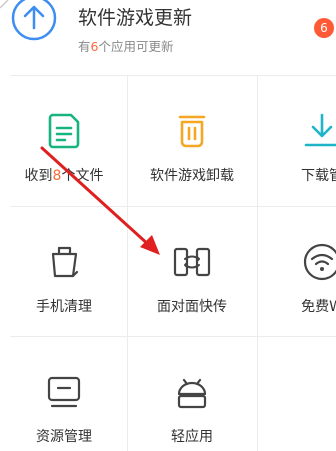 This screenshot has width=336, height=451. Describe the element at coordinates (82, 176) in the screenshot. I see `tile-label-suffix: 个文件` at that location.